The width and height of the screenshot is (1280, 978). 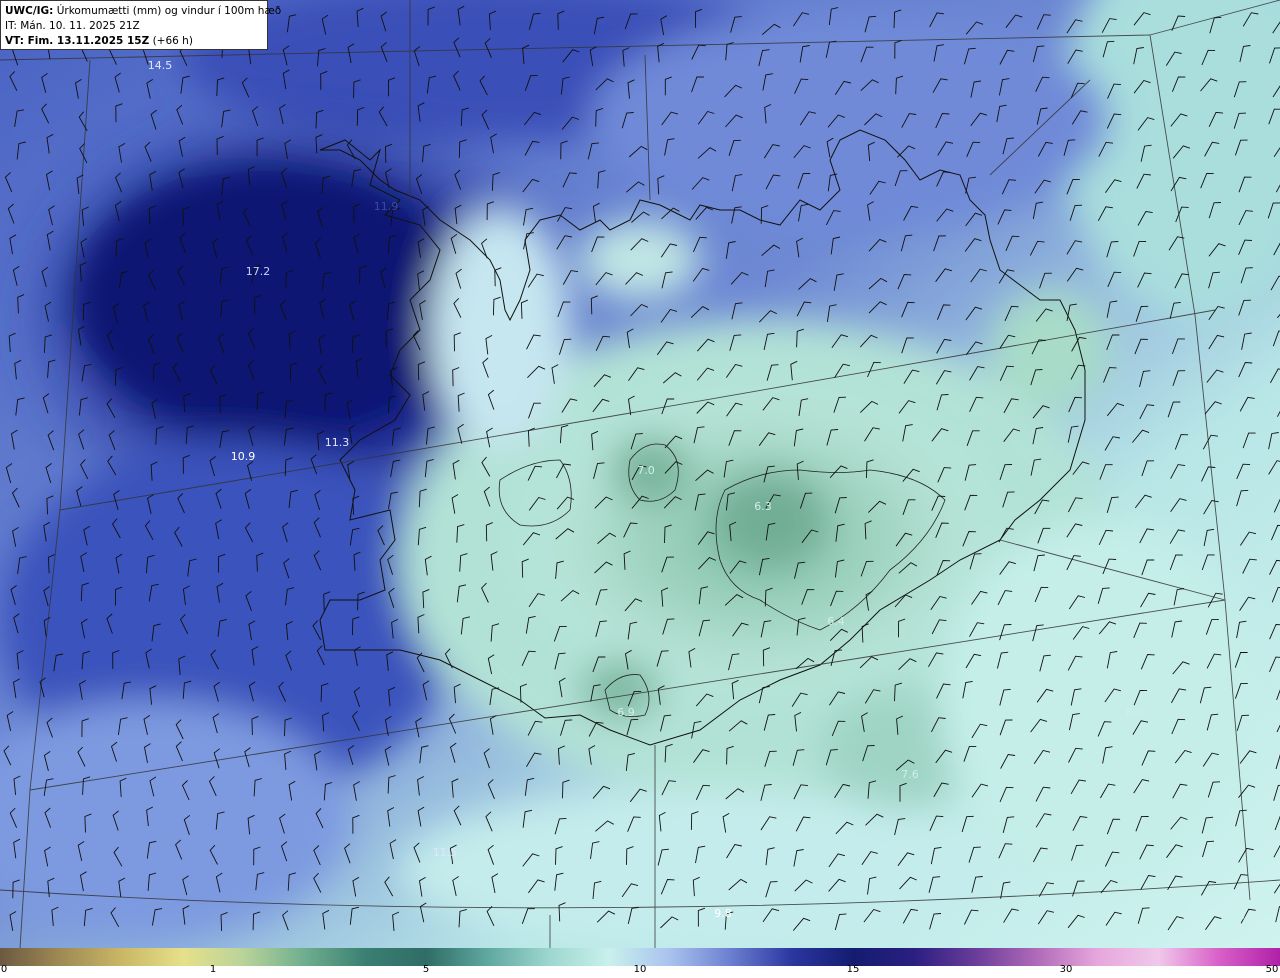 What do you see at coordinates (243, 456) in the screenshot?
I see `map-value-label: 10.9` at bounding box center [243, 456].